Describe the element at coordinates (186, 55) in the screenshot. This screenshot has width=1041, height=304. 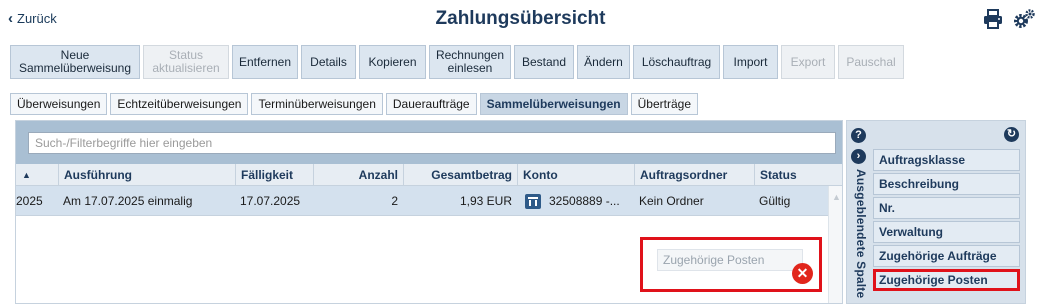
I see `button-label-line: Status` at that location.